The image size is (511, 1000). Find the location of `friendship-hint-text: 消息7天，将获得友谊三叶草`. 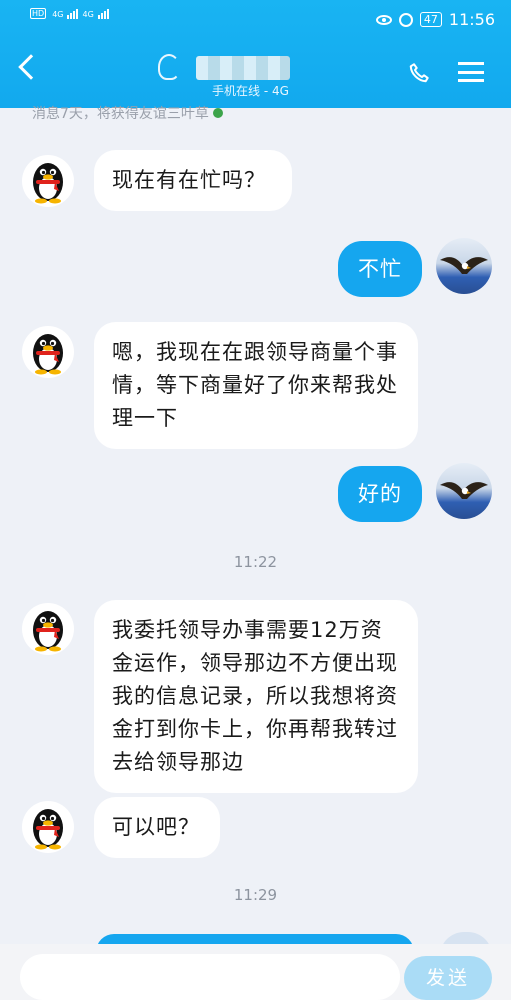

friendship-hint-text: 消息7天，将获得友谊三叶草 is located at coordinates (120, 114).